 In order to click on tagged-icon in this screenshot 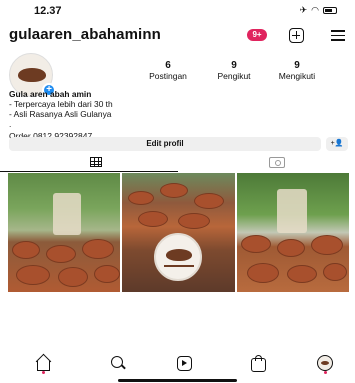, I will do `click(277, 162)`.